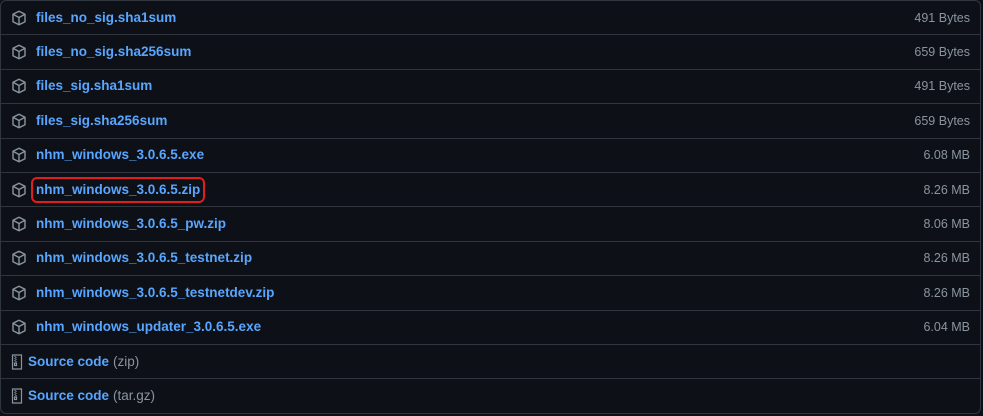 The height and width of the screenshot is (416, 983). I want to click on asset-link: nhm_windows_3.0.6.5_testnetdev.zip, so click(155, 293).